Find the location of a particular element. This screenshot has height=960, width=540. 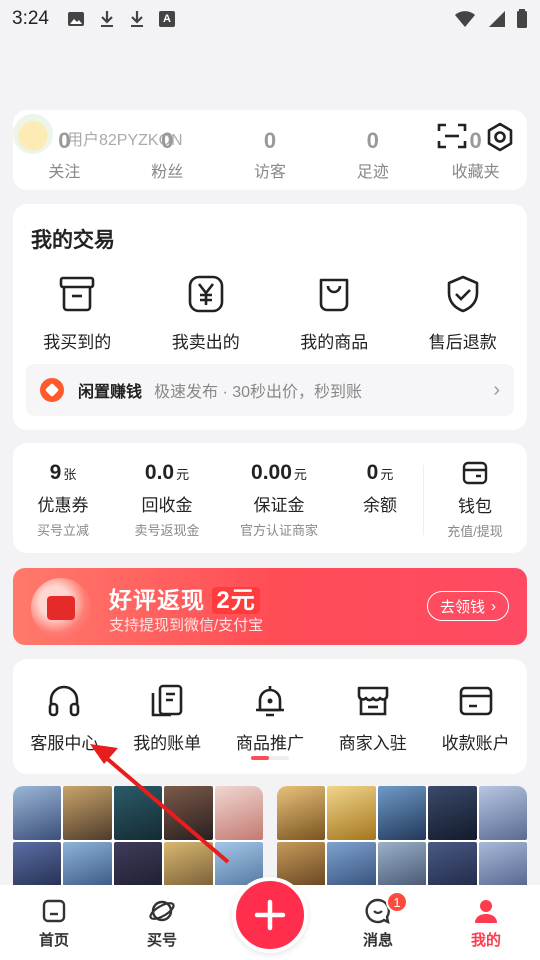

plus-icon is located at coordinates (270, 915).